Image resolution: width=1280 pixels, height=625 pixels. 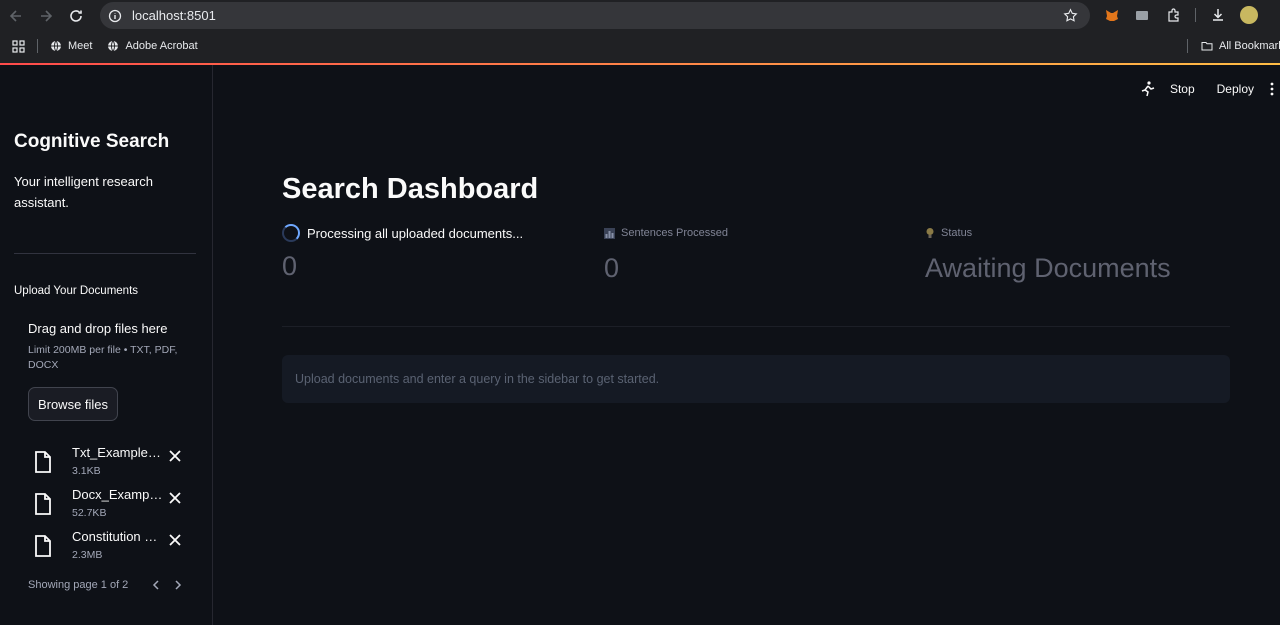 I want to click on bookmark-label: Meet, so click(x=80, y=46).